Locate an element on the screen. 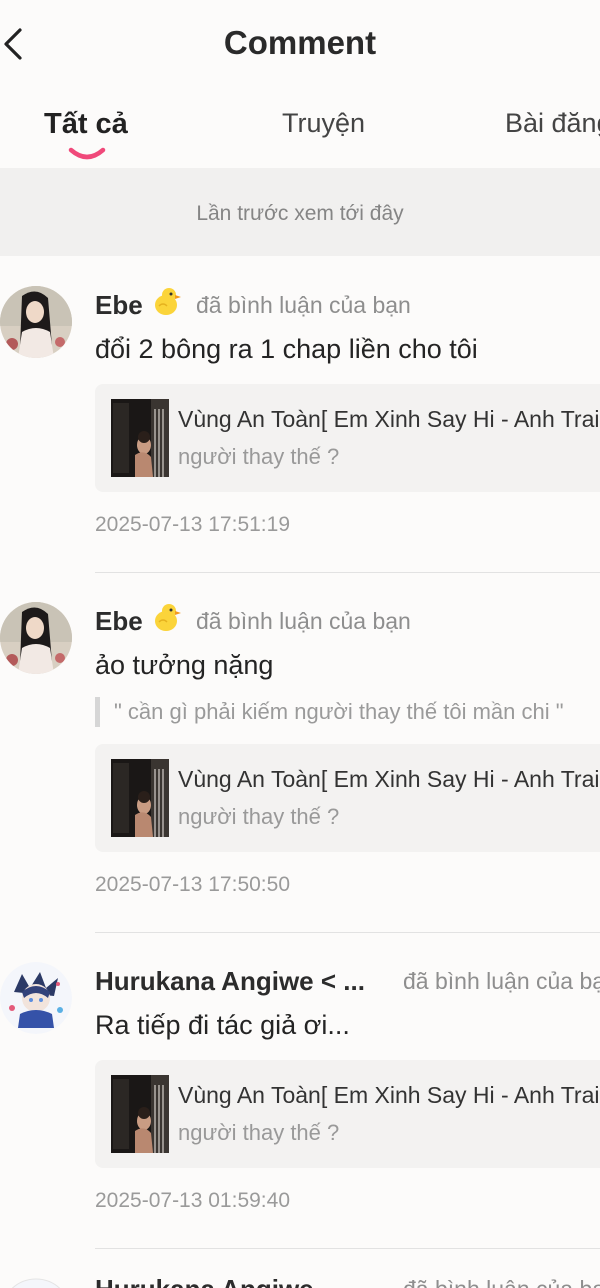 This screenshot has height=1288, width=600. header-bar: Comment is located at coordinates (300, 44).